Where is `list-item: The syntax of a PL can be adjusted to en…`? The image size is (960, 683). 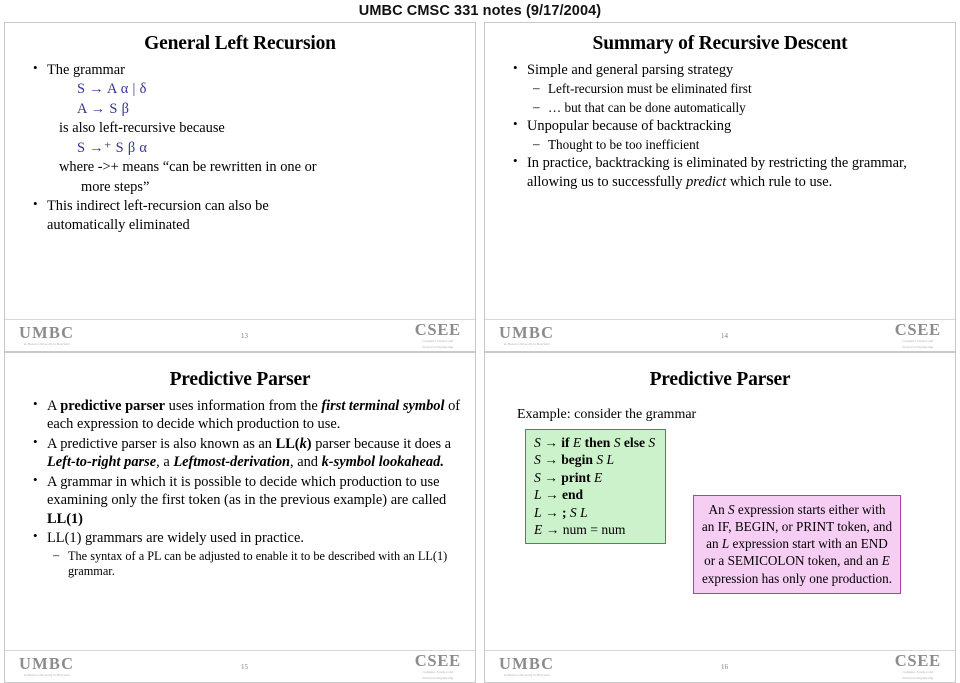 list-item: The syntax of a PL can be adjusted to en… is located at coordinates (259, 564).